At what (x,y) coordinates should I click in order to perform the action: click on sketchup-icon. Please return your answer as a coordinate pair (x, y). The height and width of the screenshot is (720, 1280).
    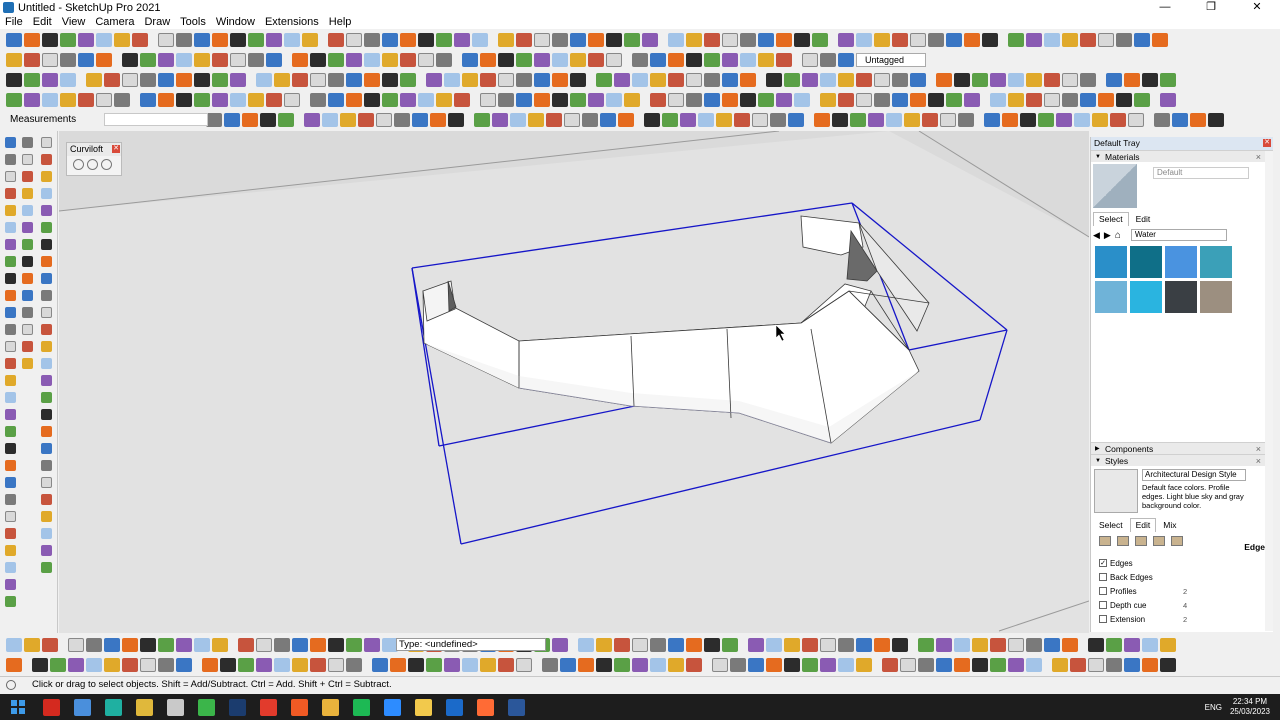
    Looking at the image, I should click on (268, 707).